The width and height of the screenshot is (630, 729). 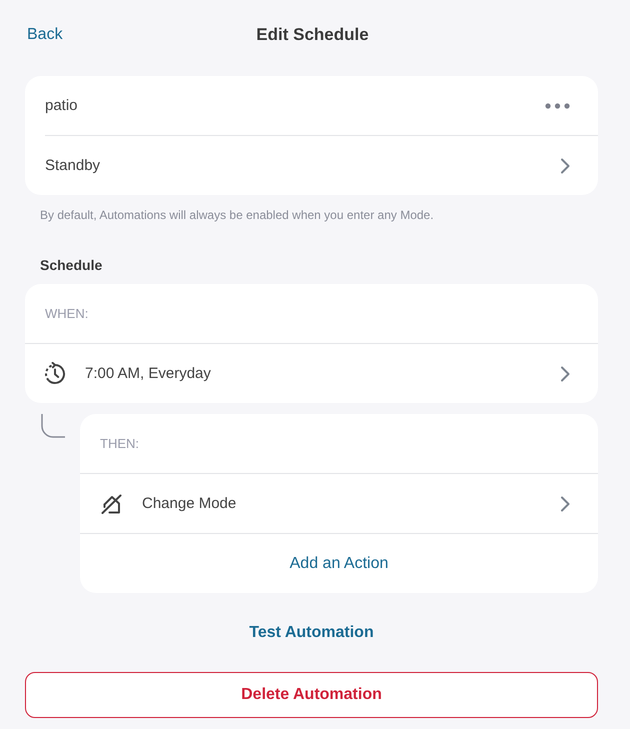 What do you see at coordinates (312, 35) in the screenshot?
I see `page-title: Edit Schedule` at bounding box center [312, 35].